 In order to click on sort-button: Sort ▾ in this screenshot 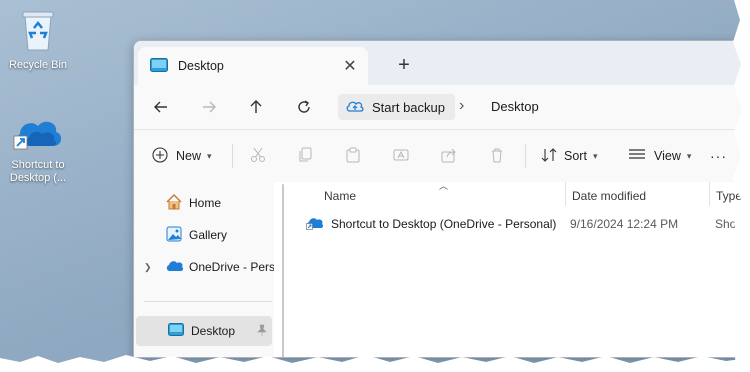, I will do `click(568, 156)`.